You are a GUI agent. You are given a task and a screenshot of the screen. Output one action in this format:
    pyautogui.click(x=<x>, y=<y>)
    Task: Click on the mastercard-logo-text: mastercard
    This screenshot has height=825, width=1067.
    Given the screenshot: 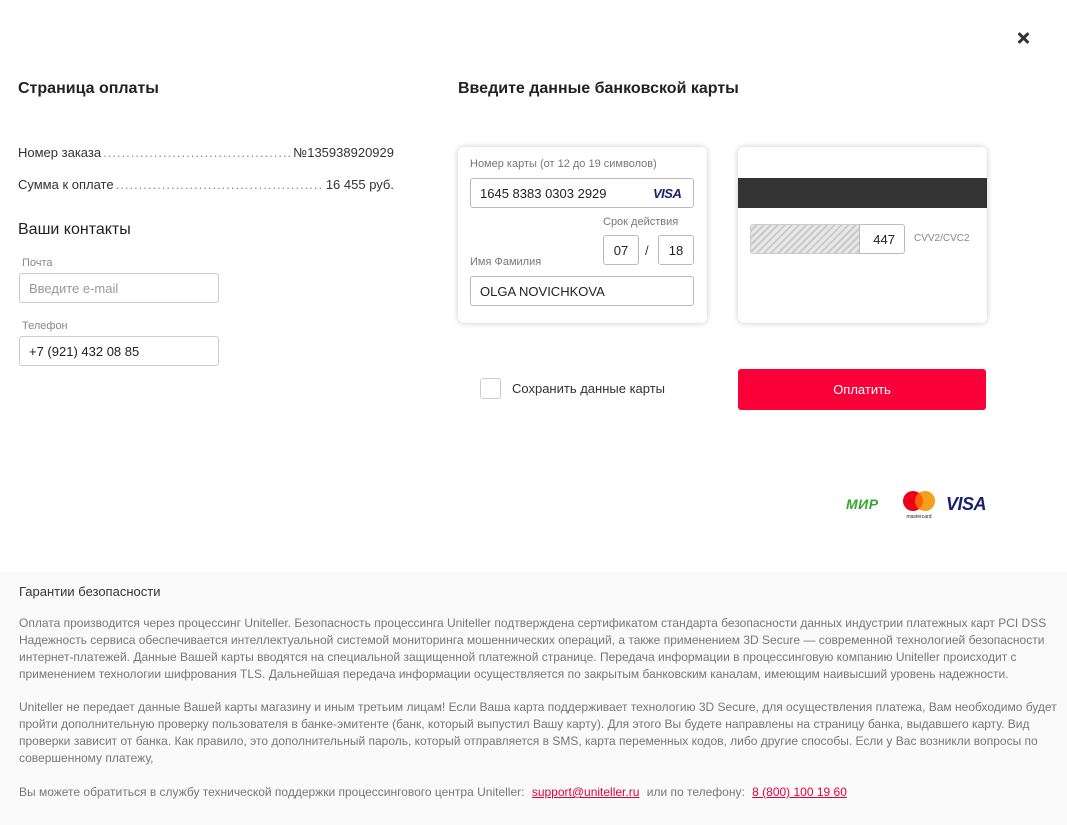 What is the action you would take?
    pyautogui.click(x=918, y=516)
    